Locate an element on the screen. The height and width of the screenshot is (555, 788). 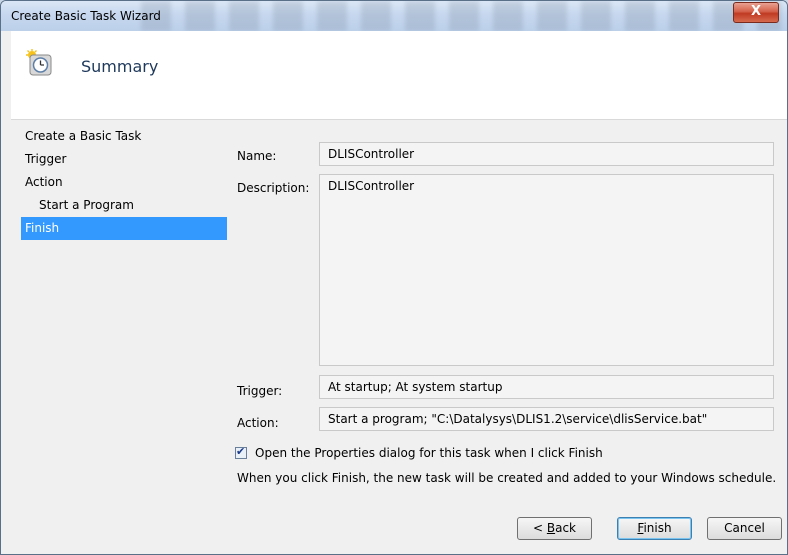
title-bar: Create Basic Task Wizard X is located at coordinates (394, 16).